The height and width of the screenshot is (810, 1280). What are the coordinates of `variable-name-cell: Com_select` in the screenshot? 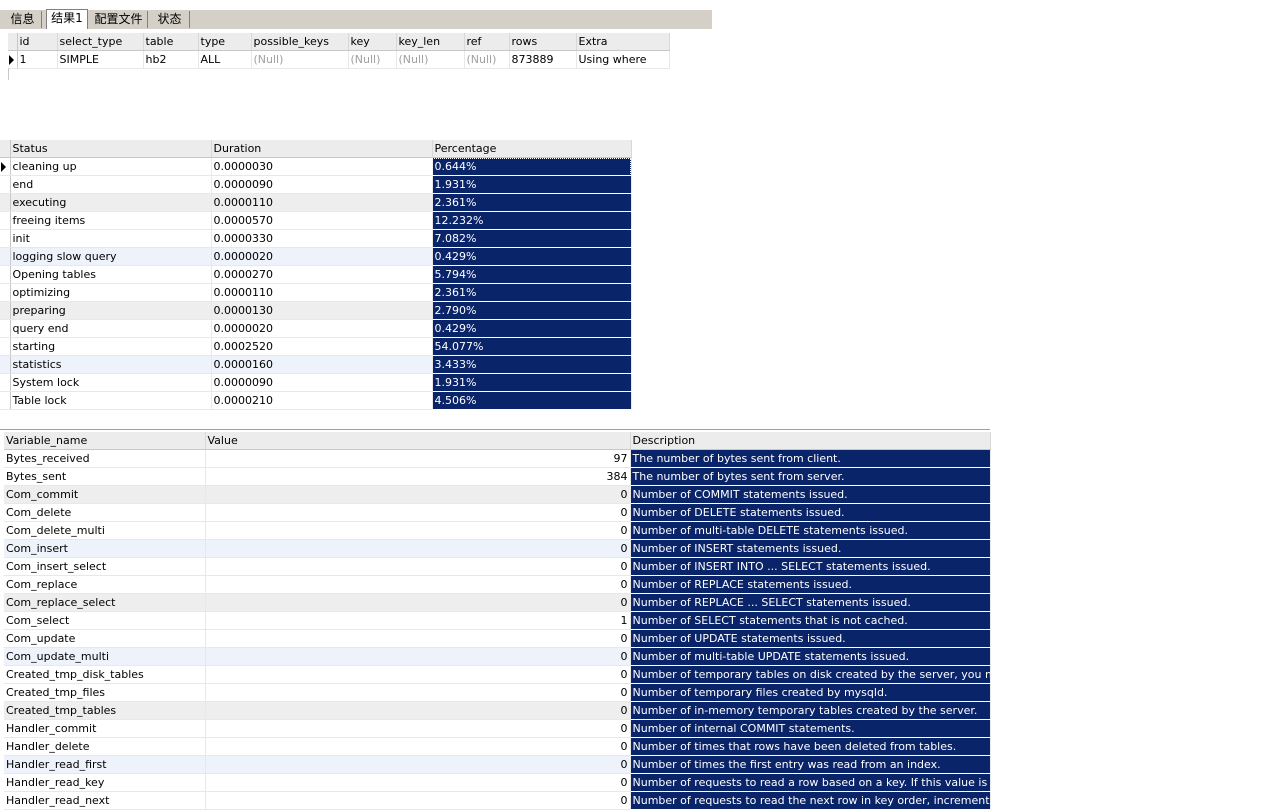 It's located at (105, 620).